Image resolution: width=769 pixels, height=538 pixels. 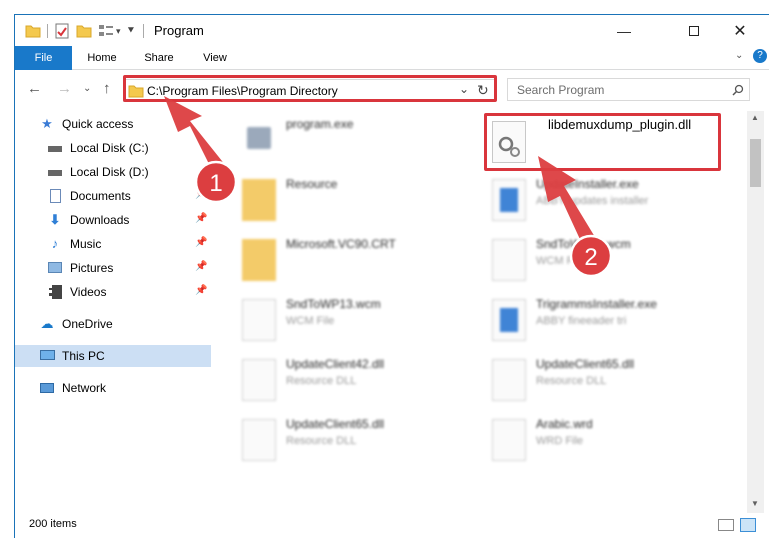 I want to click on sidebar-item-local-disk-d: Local Disk (D:), so click(x=98, y=172).